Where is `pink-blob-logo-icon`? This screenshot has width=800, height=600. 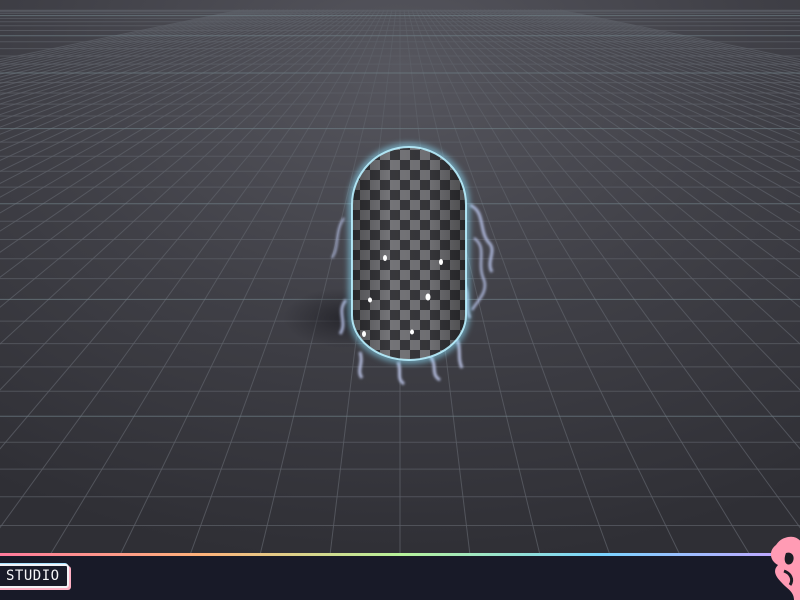
pink-blob-logo-icon is located at coordinates (785, 568).